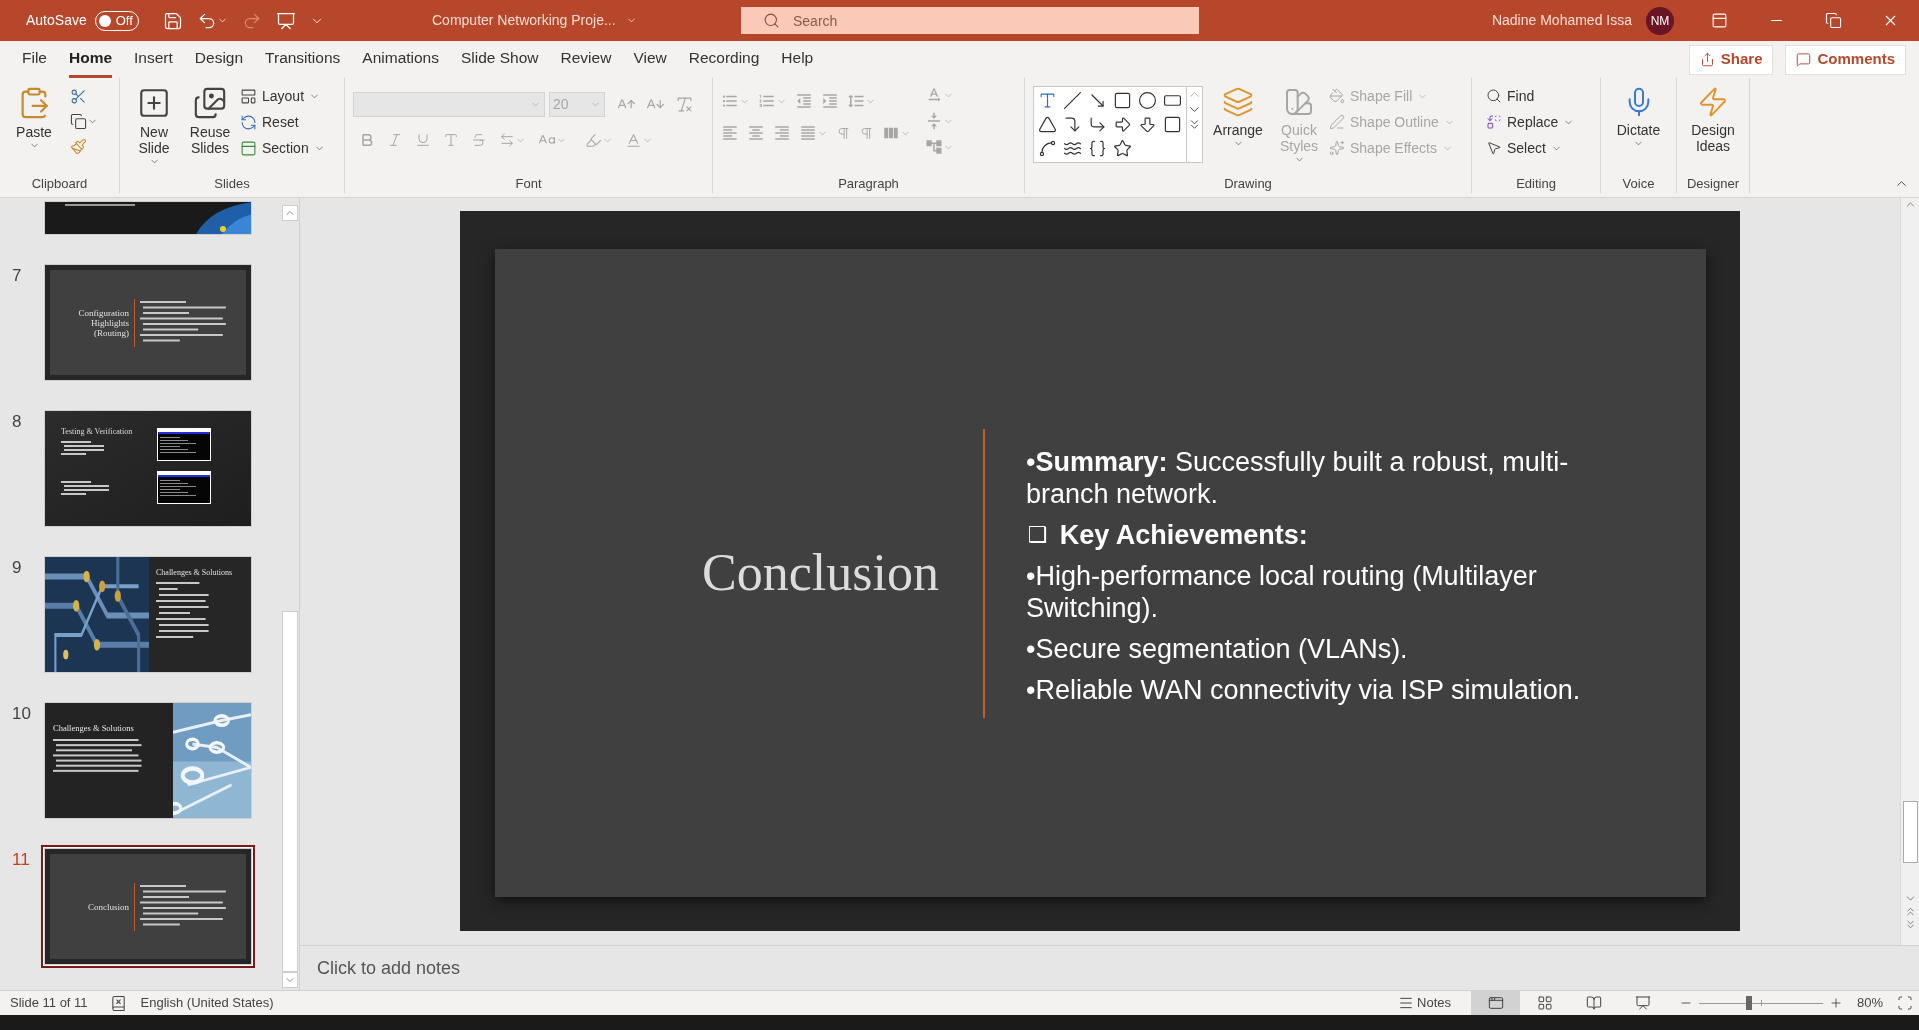  I want to click on reset-button: Reset, so click(282, 122).